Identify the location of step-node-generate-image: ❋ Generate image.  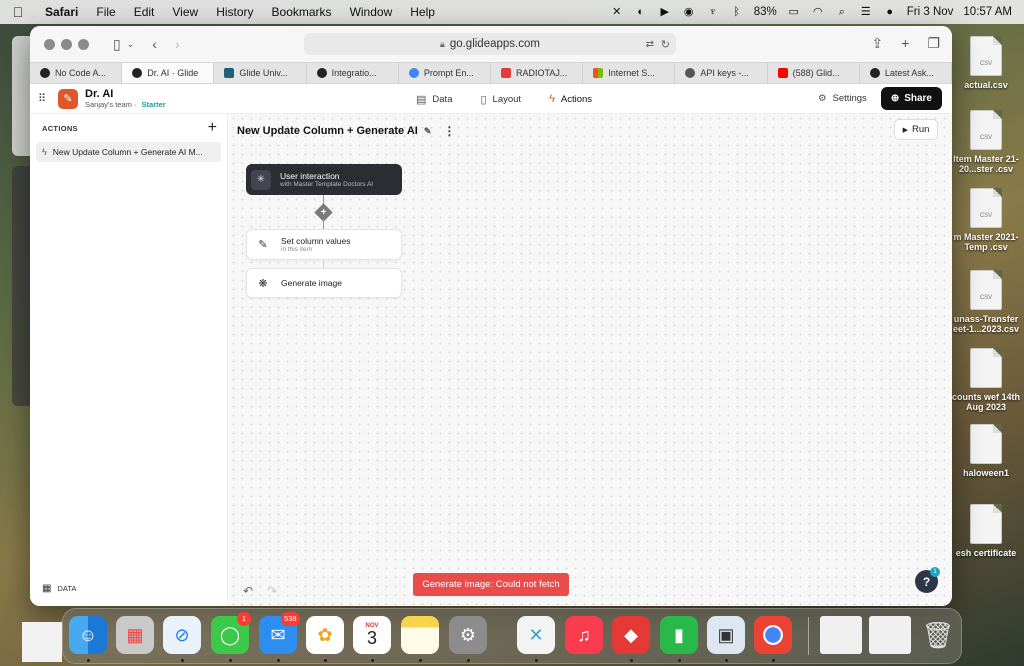
(324, 283).